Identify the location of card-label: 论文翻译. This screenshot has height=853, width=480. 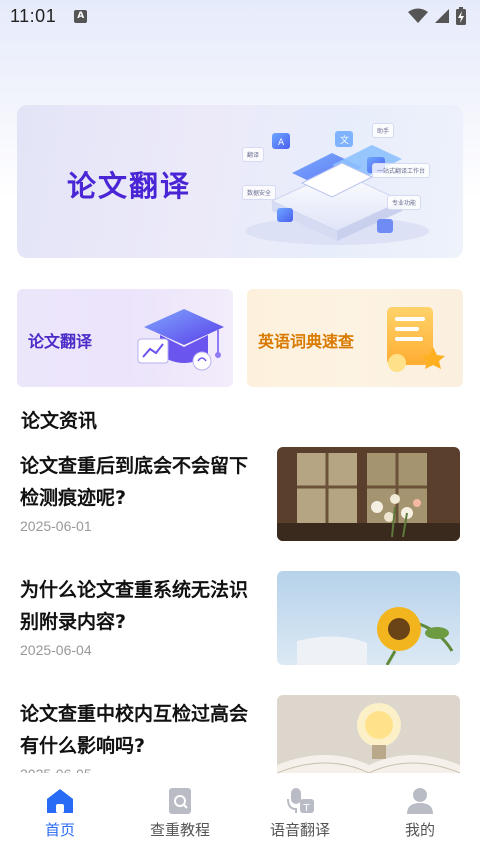
(60, 341).